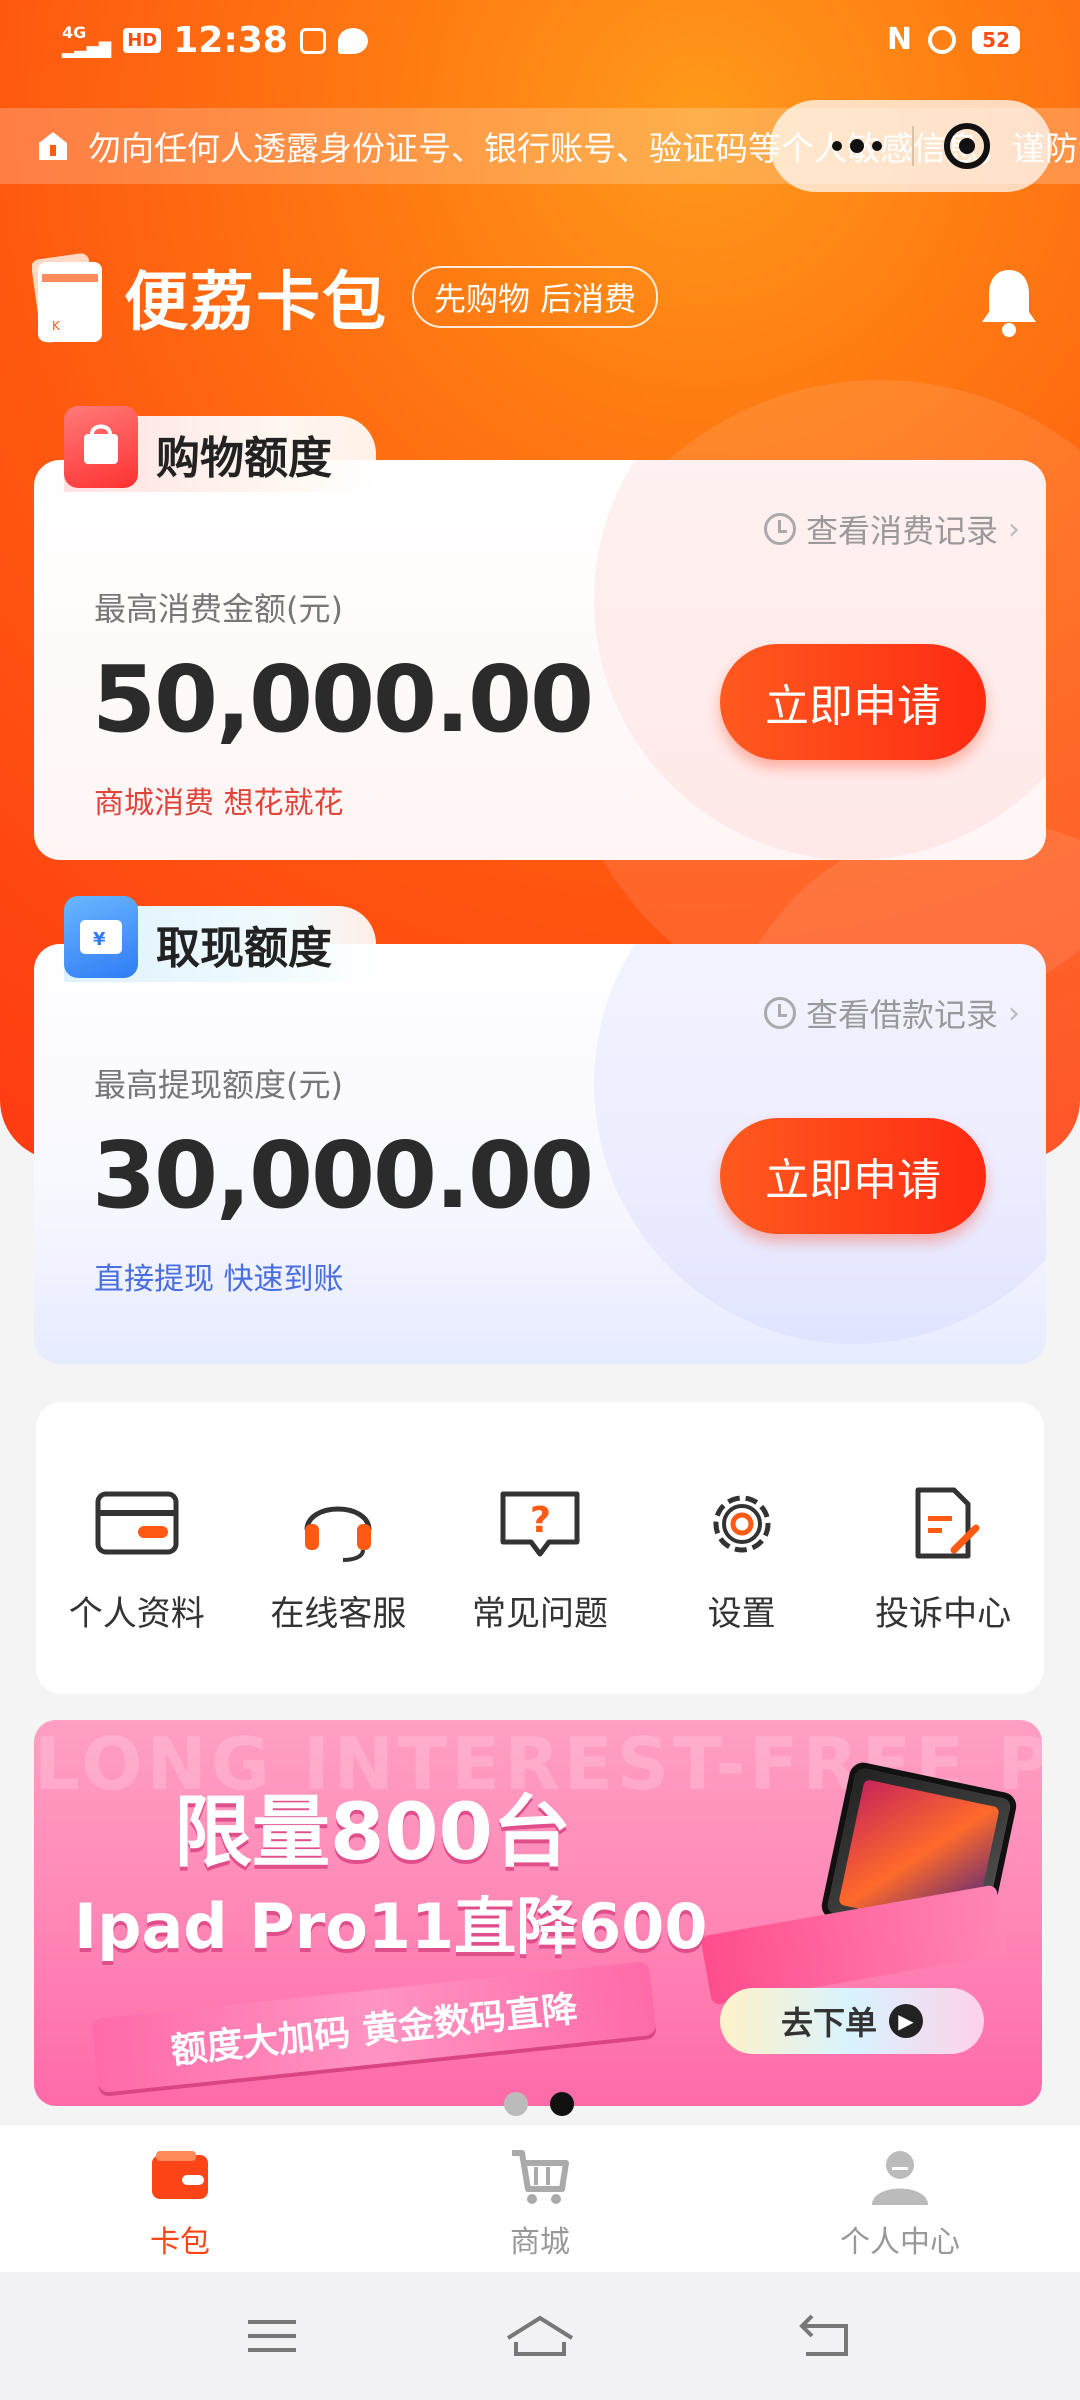  What do you see at coordinates (312, 40) in the screenshot?
I see `app-notification-icon` at bounding box center [312, 40].